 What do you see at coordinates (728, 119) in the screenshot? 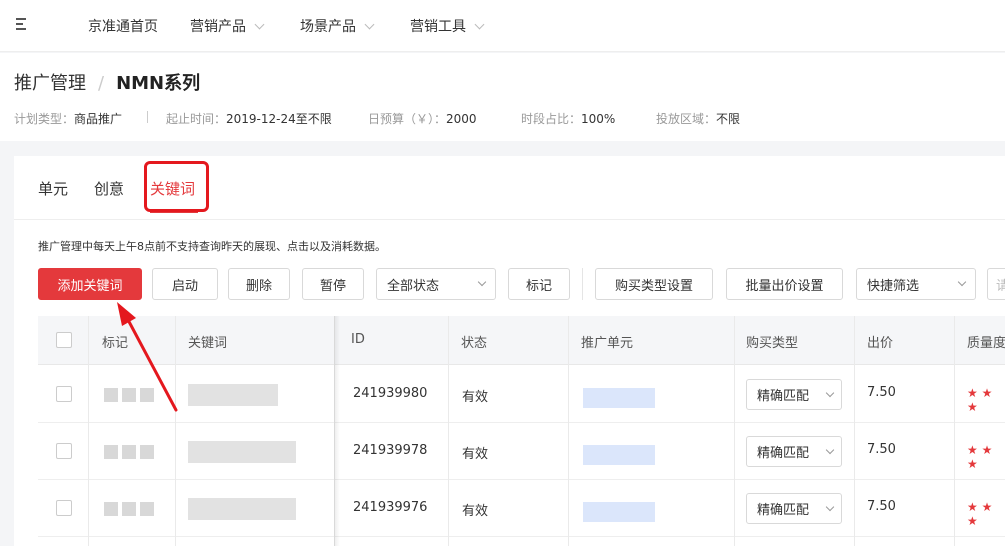
I see `meta-value: 不限` at bounding box center [728, 119].